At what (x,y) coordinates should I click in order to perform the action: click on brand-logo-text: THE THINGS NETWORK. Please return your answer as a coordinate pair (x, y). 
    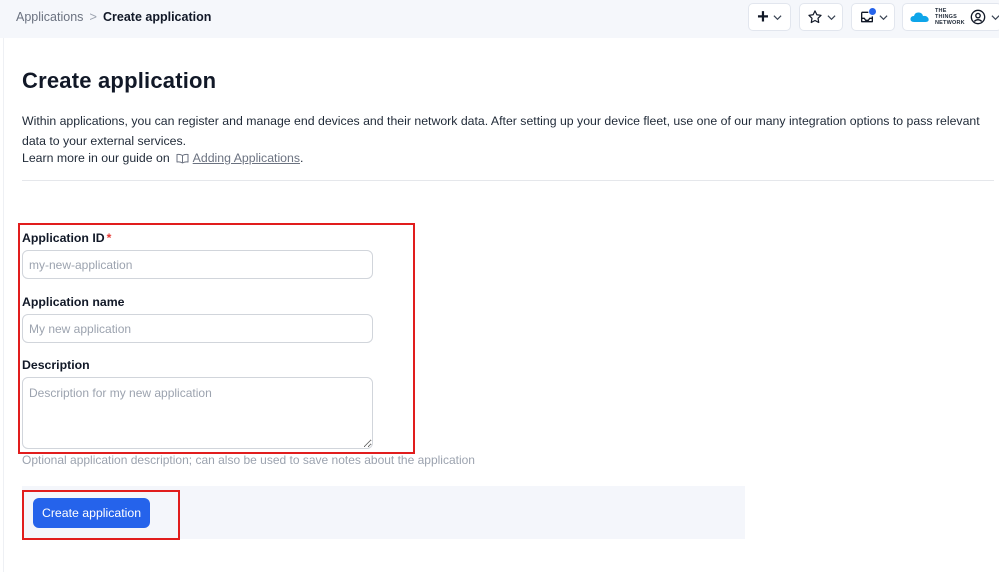
    Looking at the image, I should click on (950, 17).